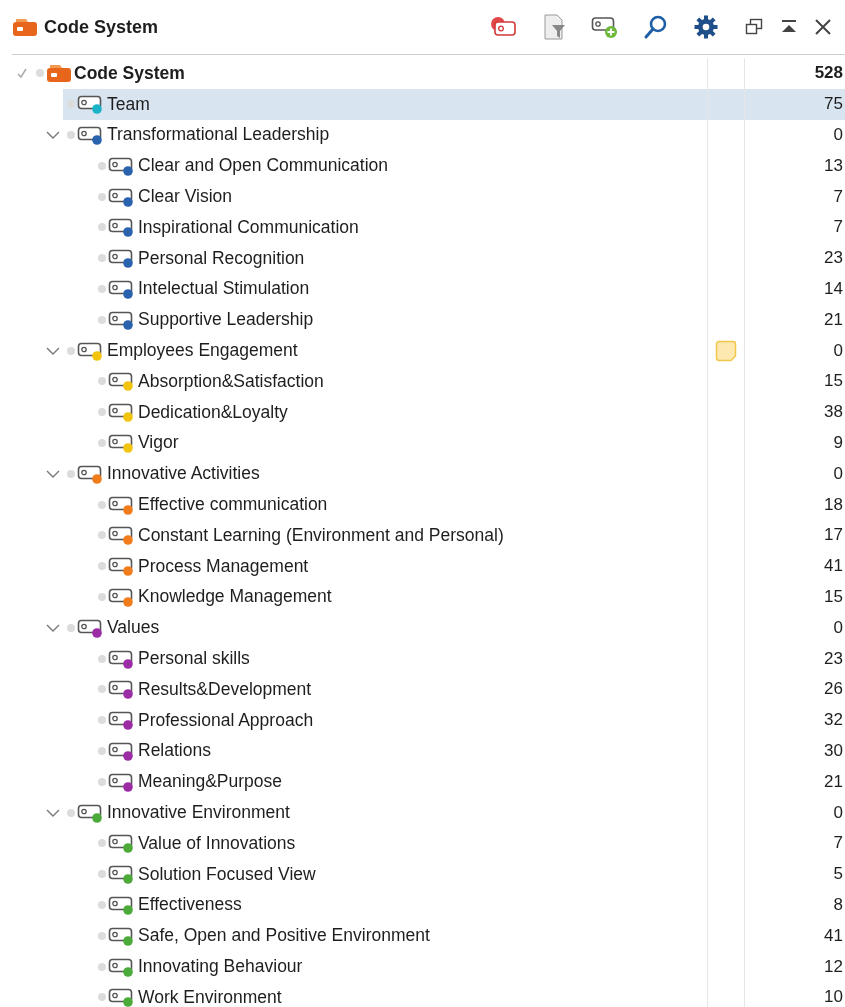  I want to click on coded-segment-count: 13, so click(833, 165).